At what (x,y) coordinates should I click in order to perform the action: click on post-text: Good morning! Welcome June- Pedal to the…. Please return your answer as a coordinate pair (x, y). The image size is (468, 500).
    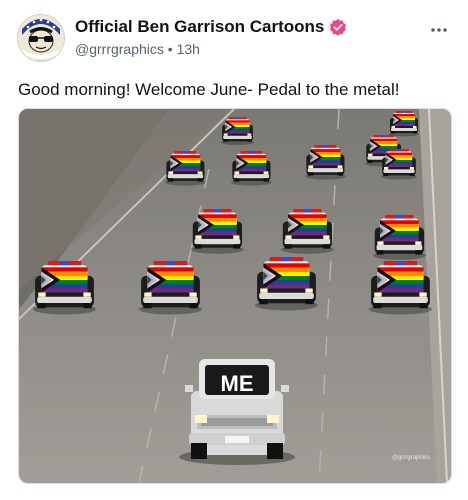
    Looking at the image, I should click on (209, 89).